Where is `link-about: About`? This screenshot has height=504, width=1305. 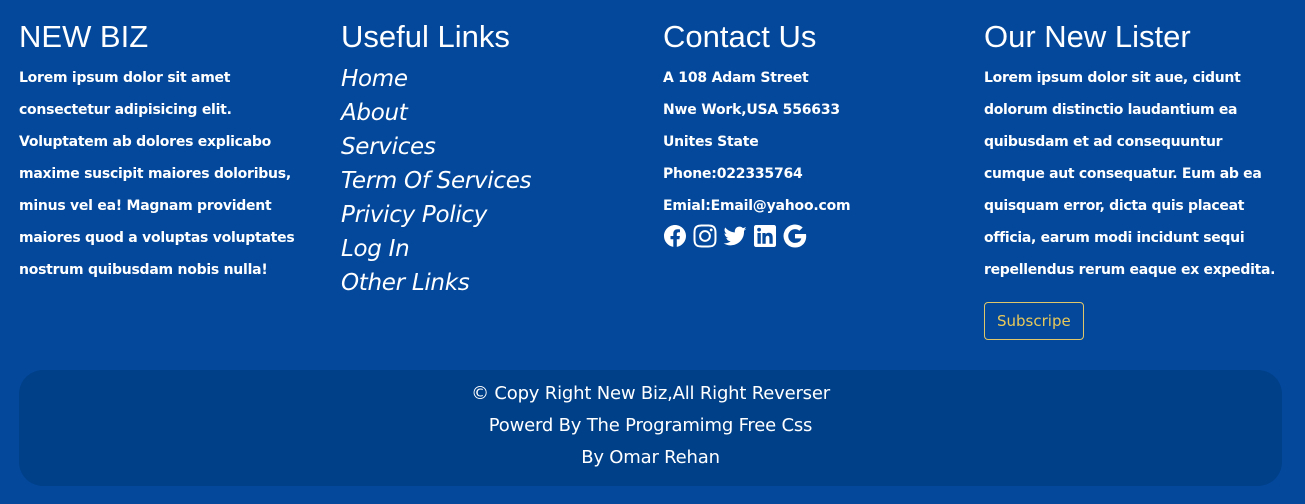
link-about: About is located at coordinates (374, 113).